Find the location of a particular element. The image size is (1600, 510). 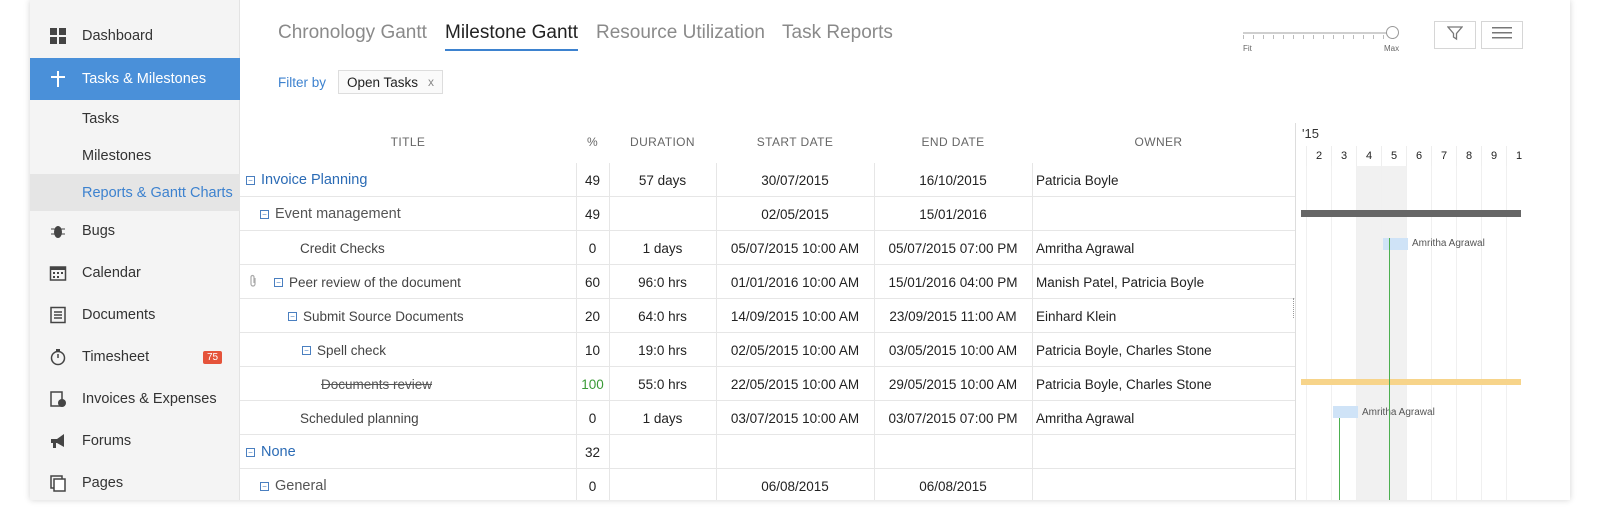

sidebar-item-calendar: Calendar is located at coordinates (135, 273).